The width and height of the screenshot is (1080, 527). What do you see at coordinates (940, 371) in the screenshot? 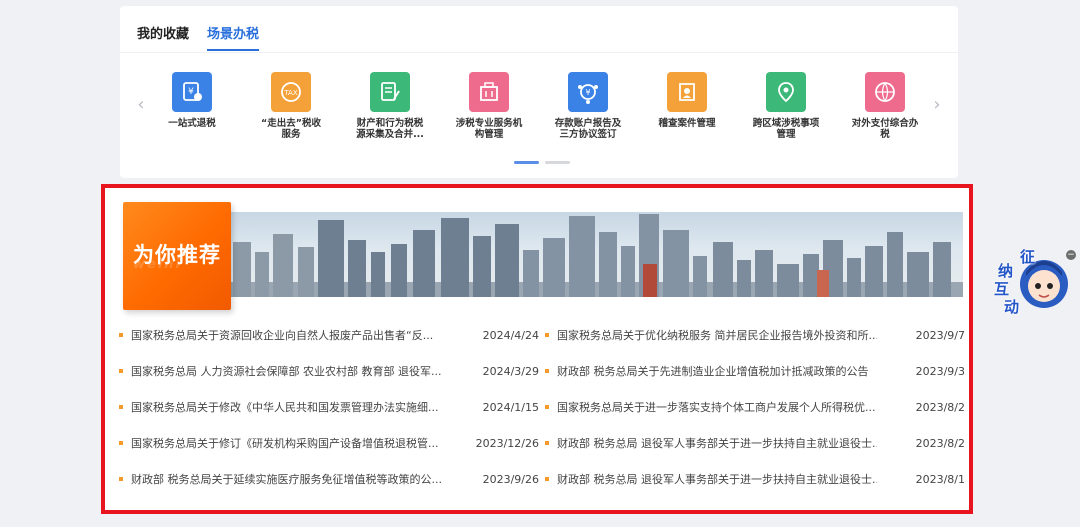
I see `news-date: 2023/9/3` at bounding box center [940, 371].